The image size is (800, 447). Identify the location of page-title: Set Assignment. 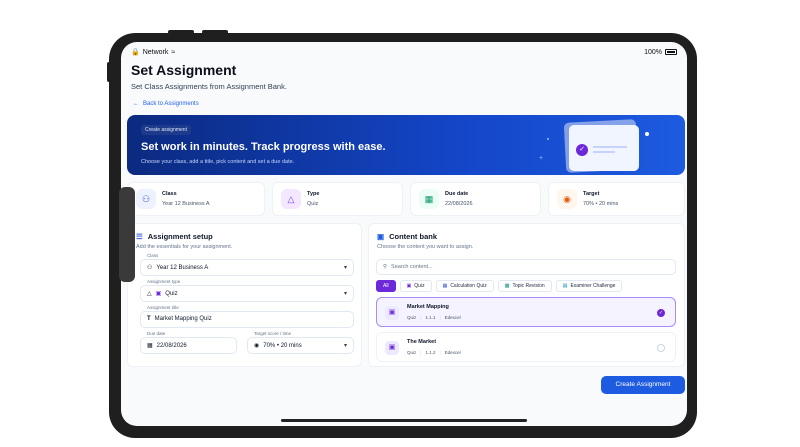
(184, 70).